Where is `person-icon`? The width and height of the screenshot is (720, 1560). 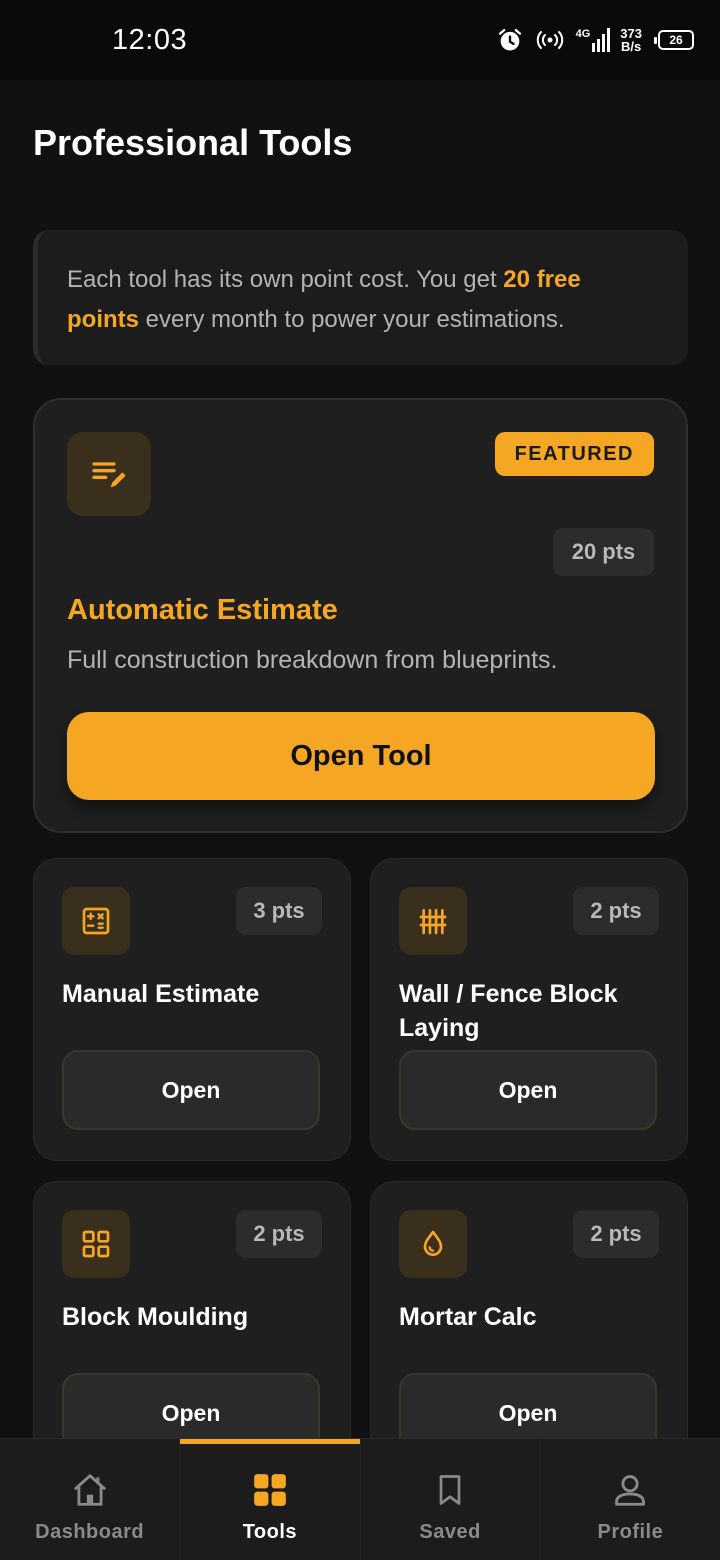 person-icon is located at coordinates (630, 1490).